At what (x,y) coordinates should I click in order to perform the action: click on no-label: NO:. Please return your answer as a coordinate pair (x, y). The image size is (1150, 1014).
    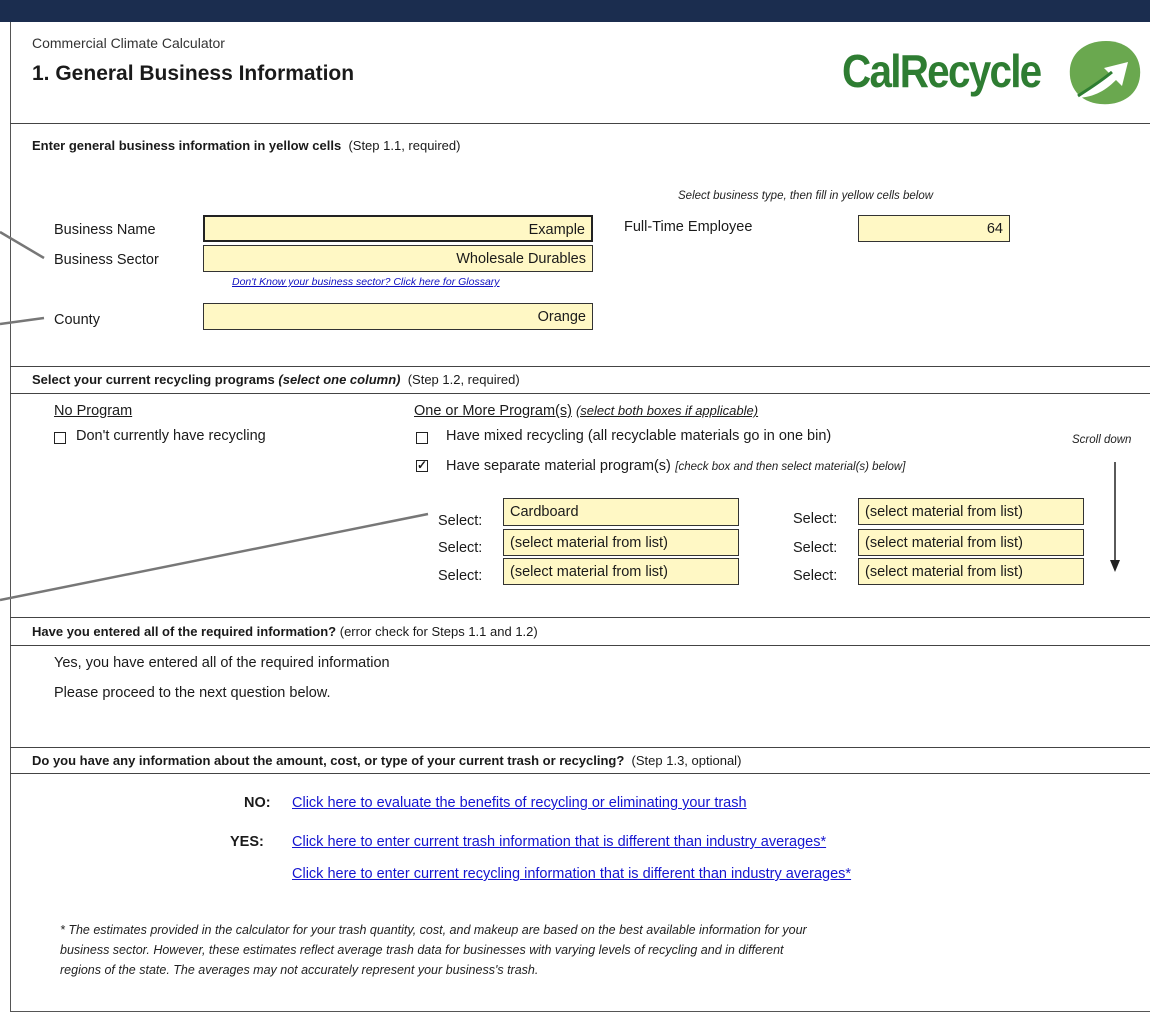
    Looking at the image, I should click on (257, 803).